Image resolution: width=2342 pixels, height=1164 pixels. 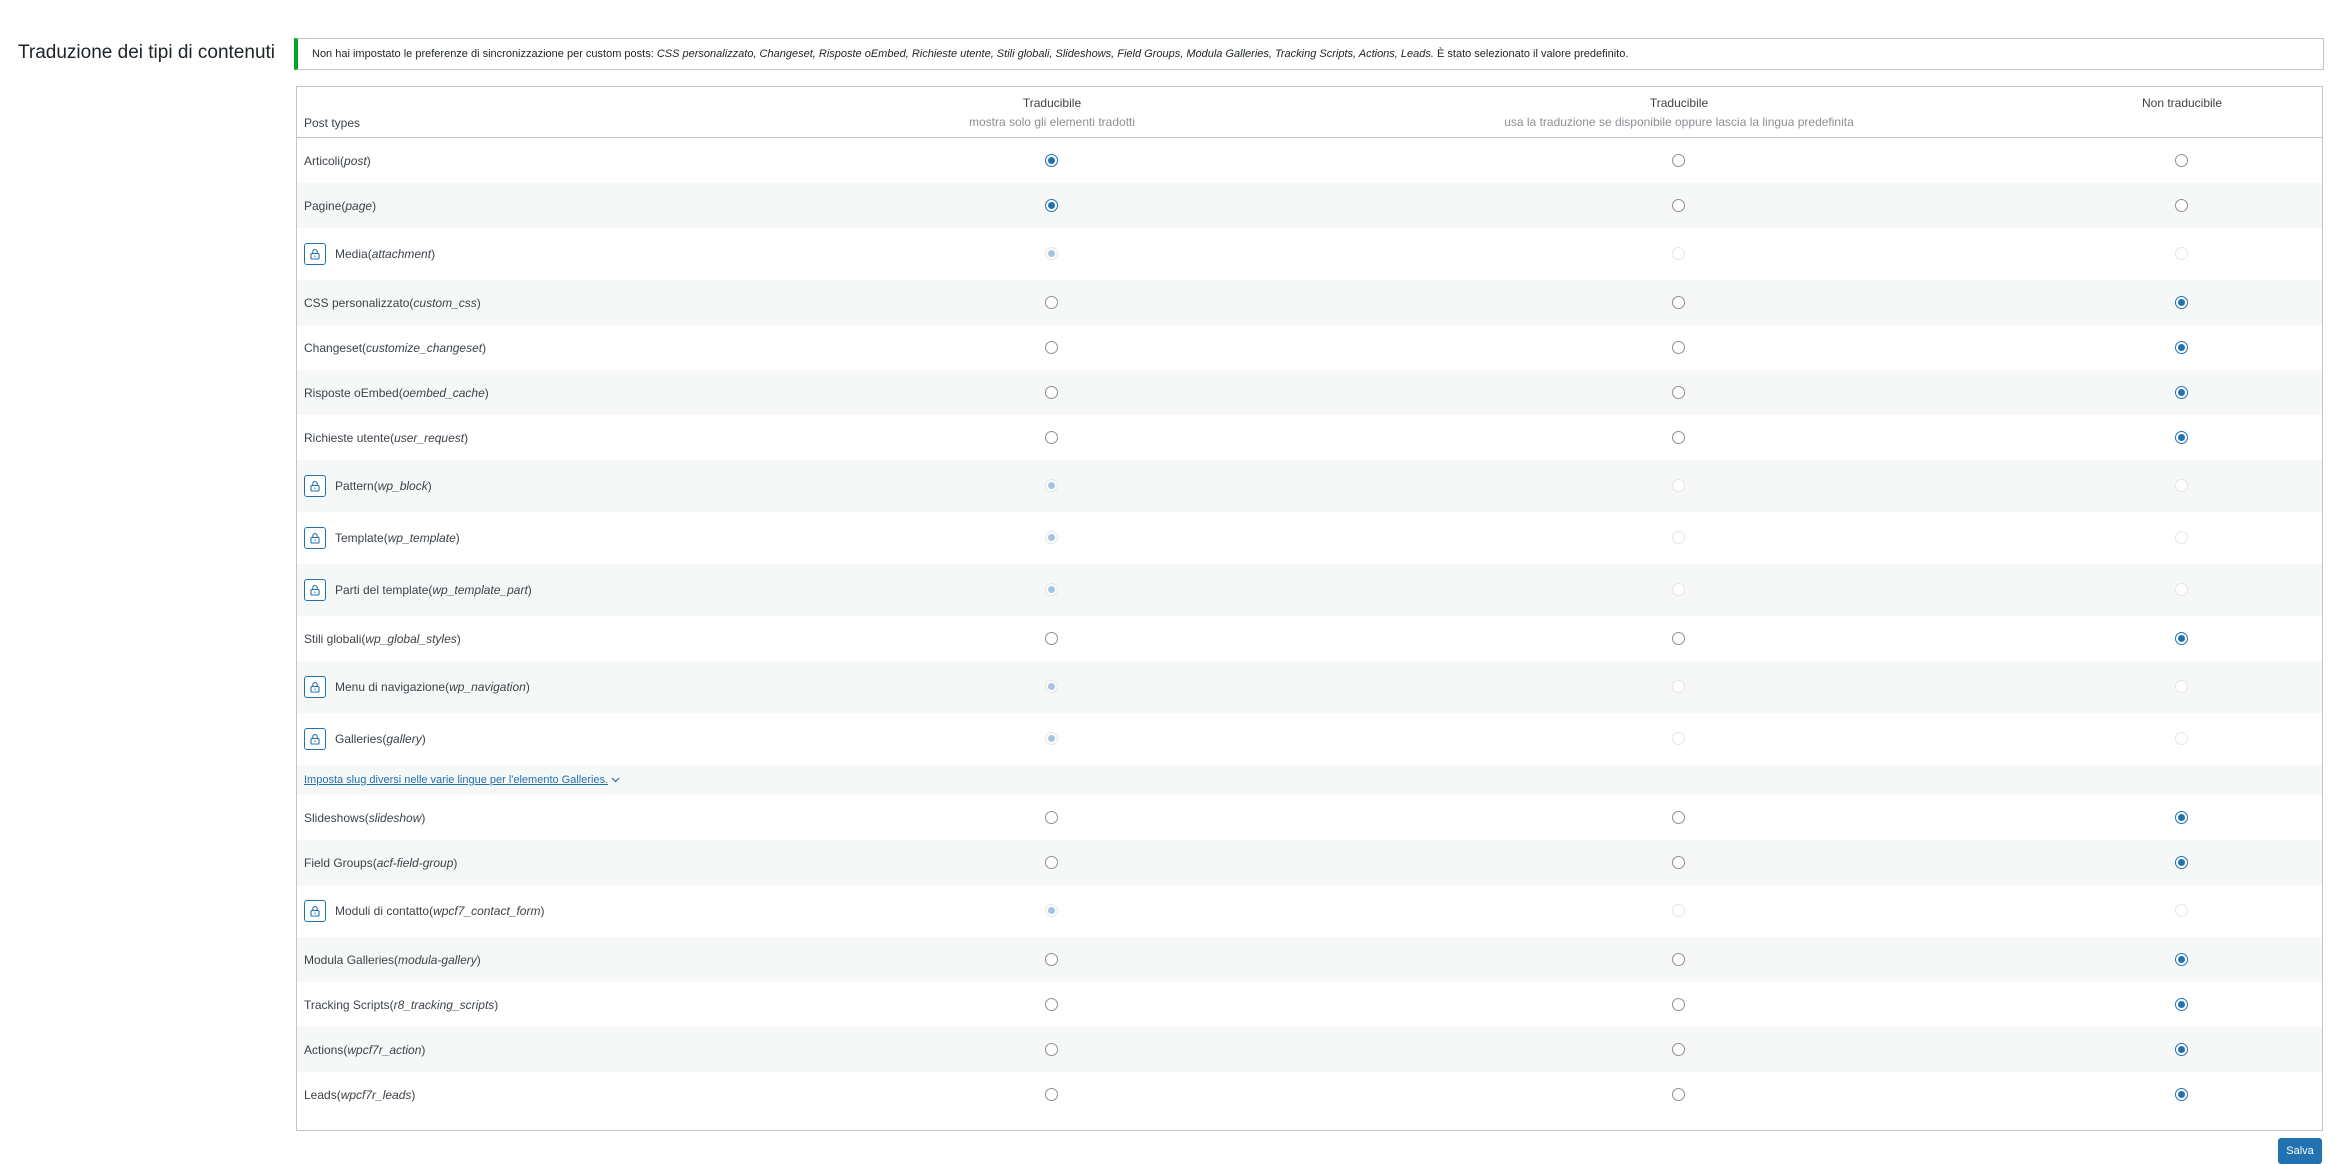 I want to click on post-type-label: Actions, so click(x=324, y=1049).